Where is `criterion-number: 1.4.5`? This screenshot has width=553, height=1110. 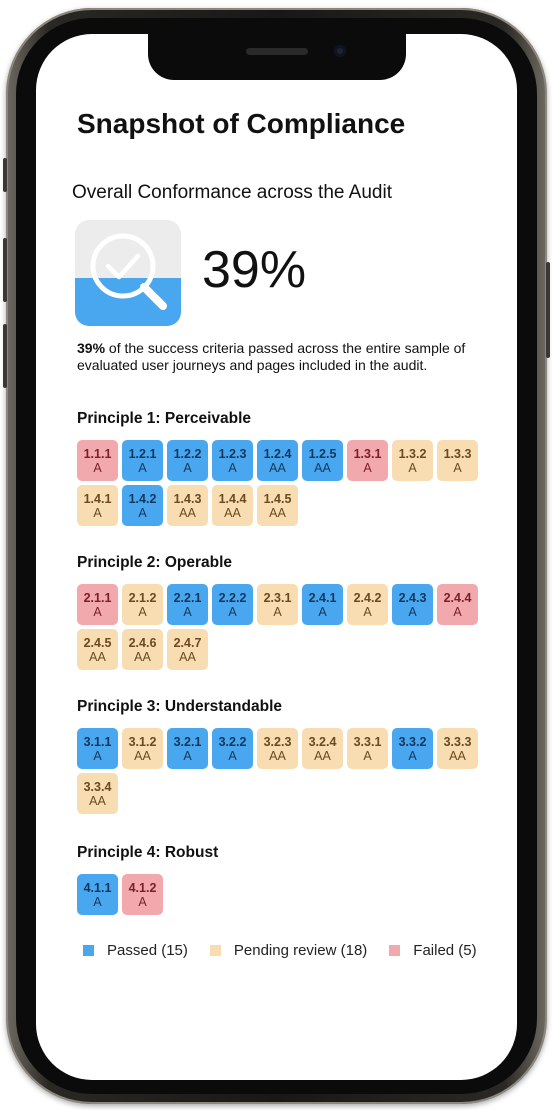 criterion-number: 1.4.5 is located at coordinates (277, 498).